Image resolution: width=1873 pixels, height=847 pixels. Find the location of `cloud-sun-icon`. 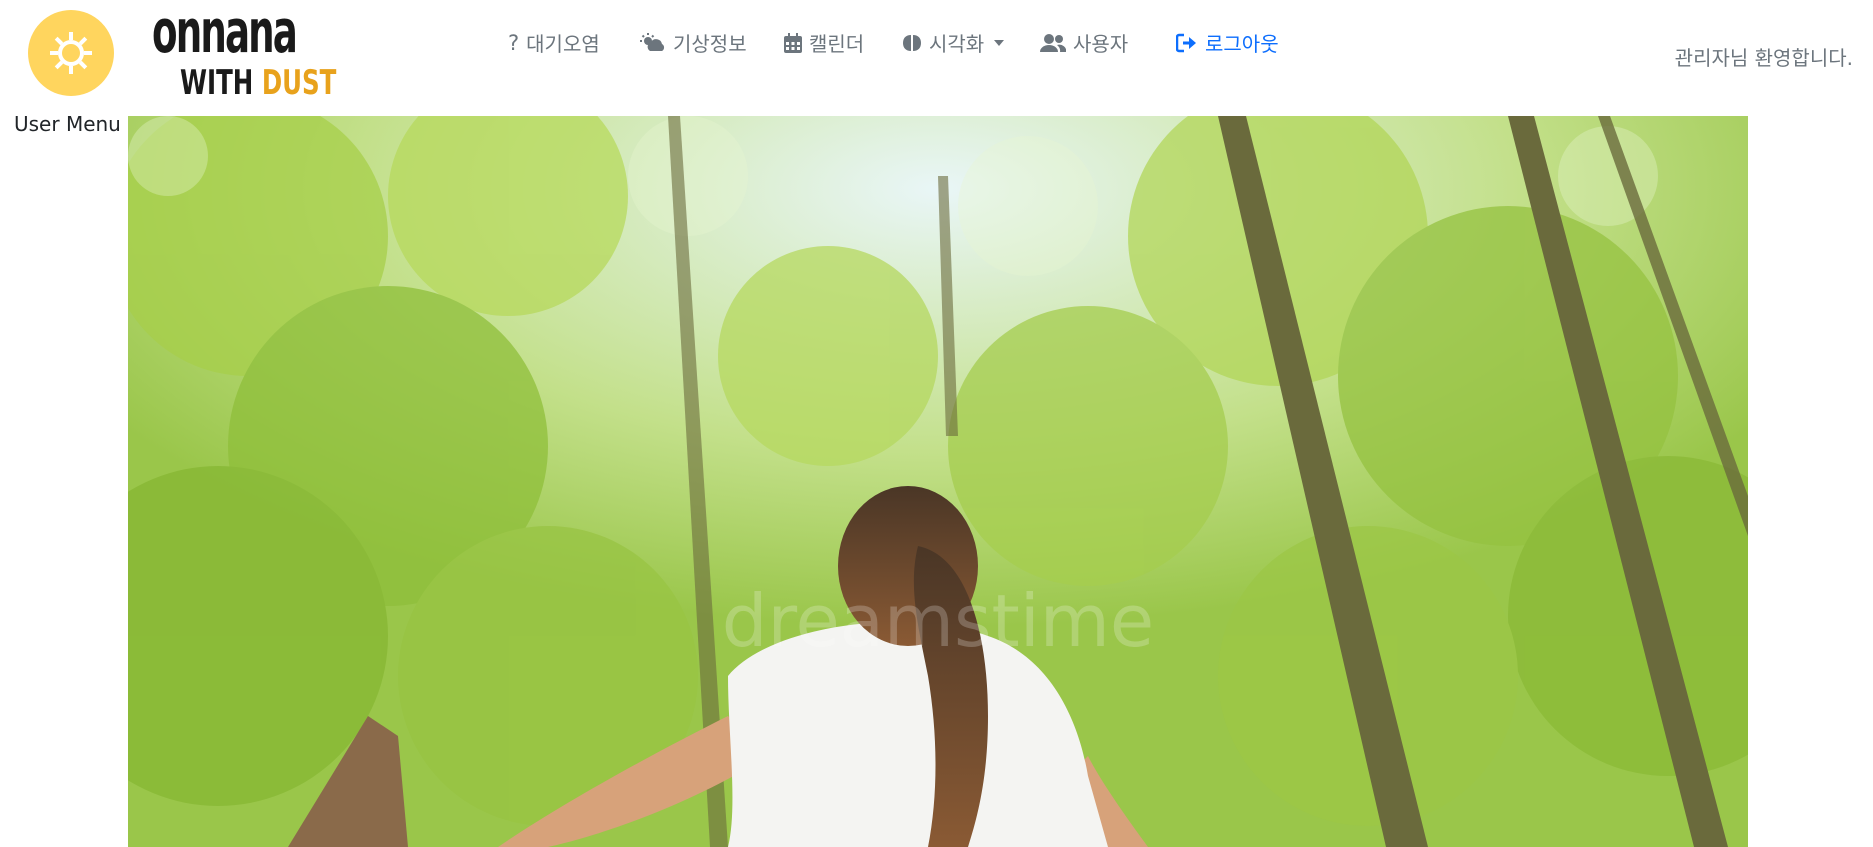

cloud-sun-icon is located at coordinates (652, 41).